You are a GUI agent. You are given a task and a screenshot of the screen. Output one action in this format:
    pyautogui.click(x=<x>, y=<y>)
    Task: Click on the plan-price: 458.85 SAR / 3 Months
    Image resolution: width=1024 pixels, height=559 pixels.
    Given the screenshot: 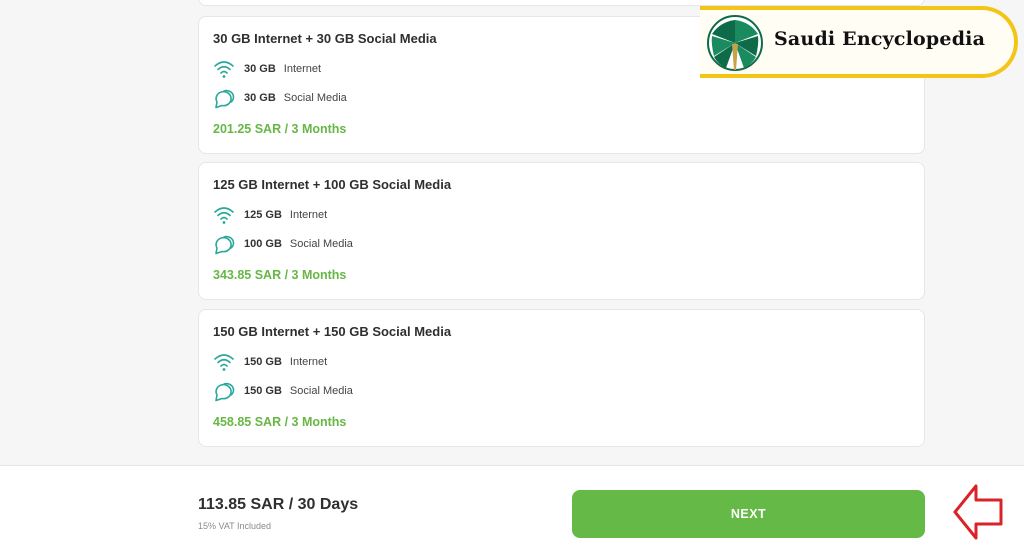 What is the action you would take?
    pyautogui.click(x=280, y=422)
    